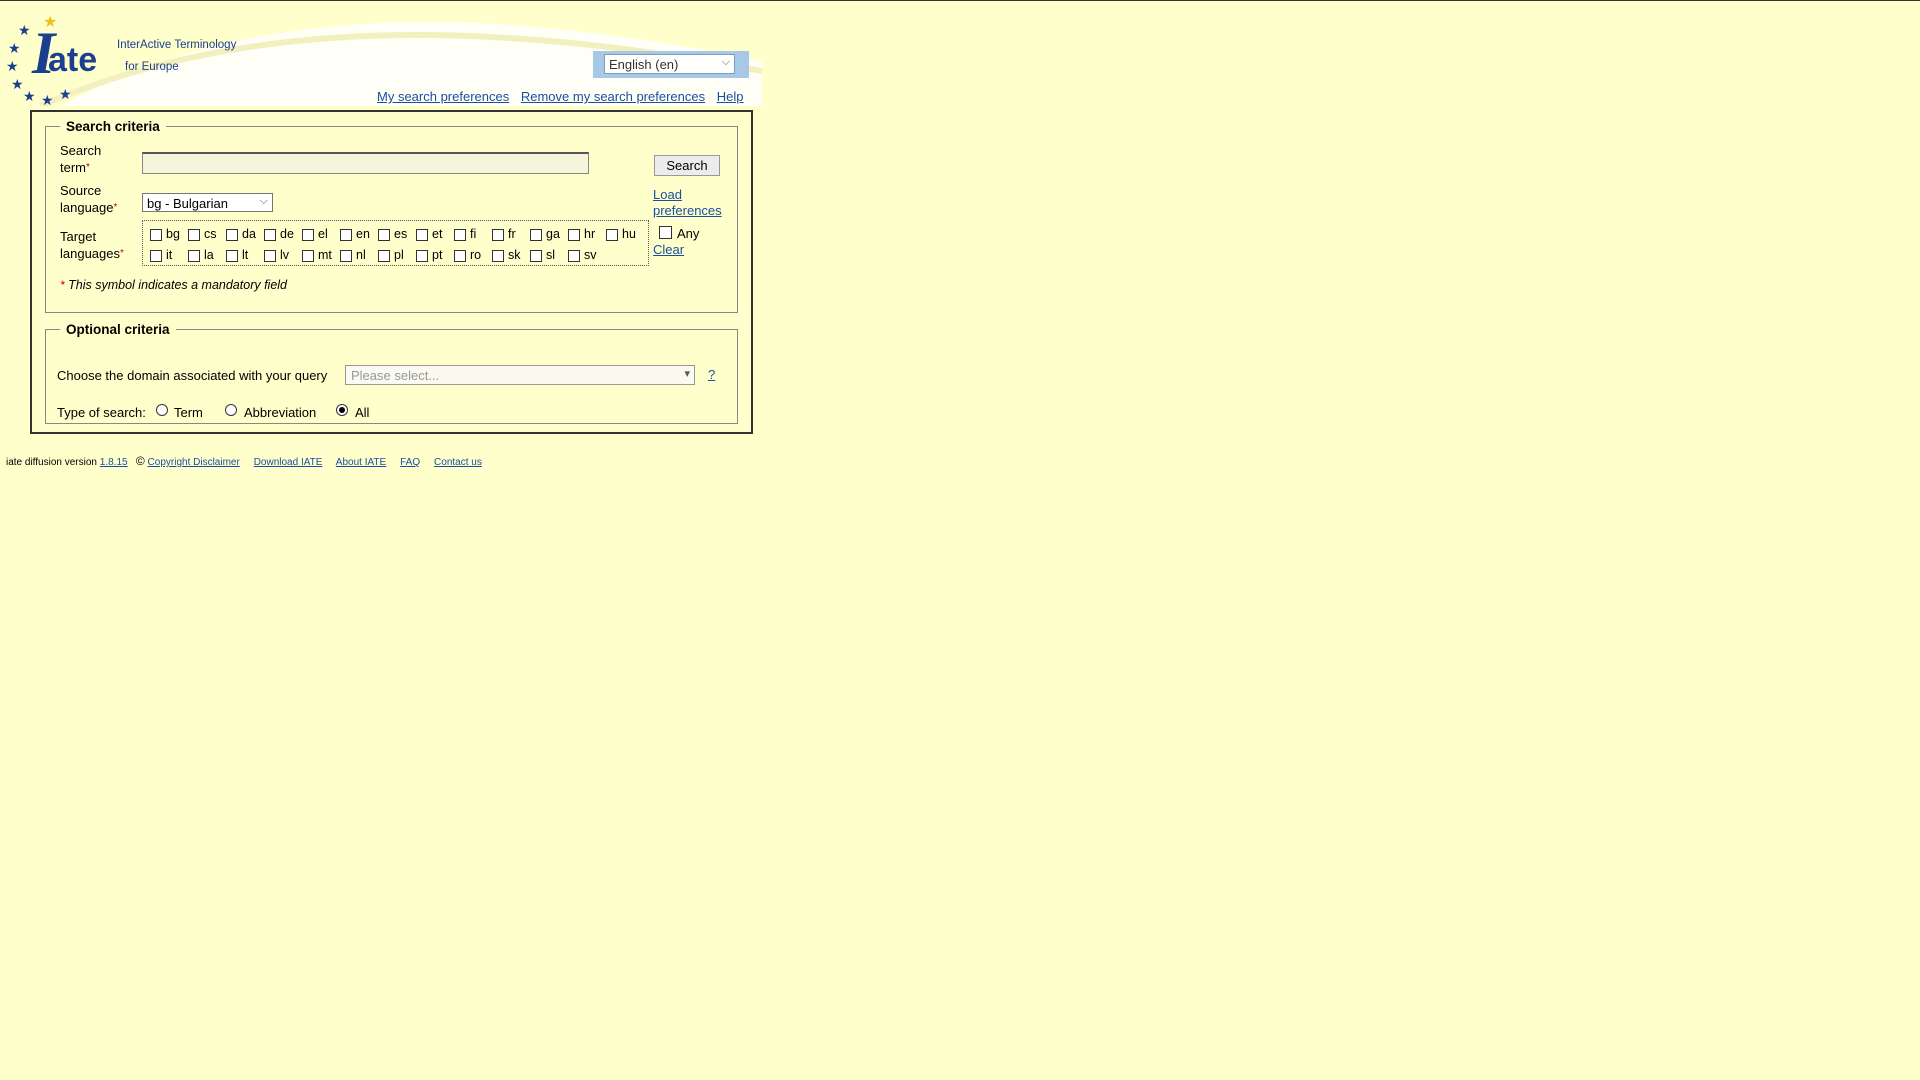 The height and width of the screenshot is (1080, 1920). What do you see at coordinates (574, 256) in the screenshot?
I see `target-lang-checkbox-sv` at bounding box center [574, 256].